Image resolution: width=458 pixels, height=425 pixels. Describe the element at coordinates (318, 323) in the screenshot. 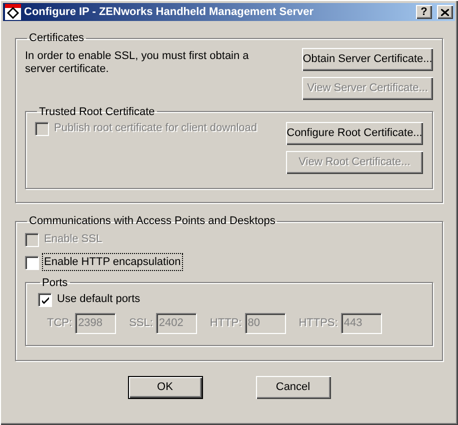

I see `port-label: HTTPS:` at that location.